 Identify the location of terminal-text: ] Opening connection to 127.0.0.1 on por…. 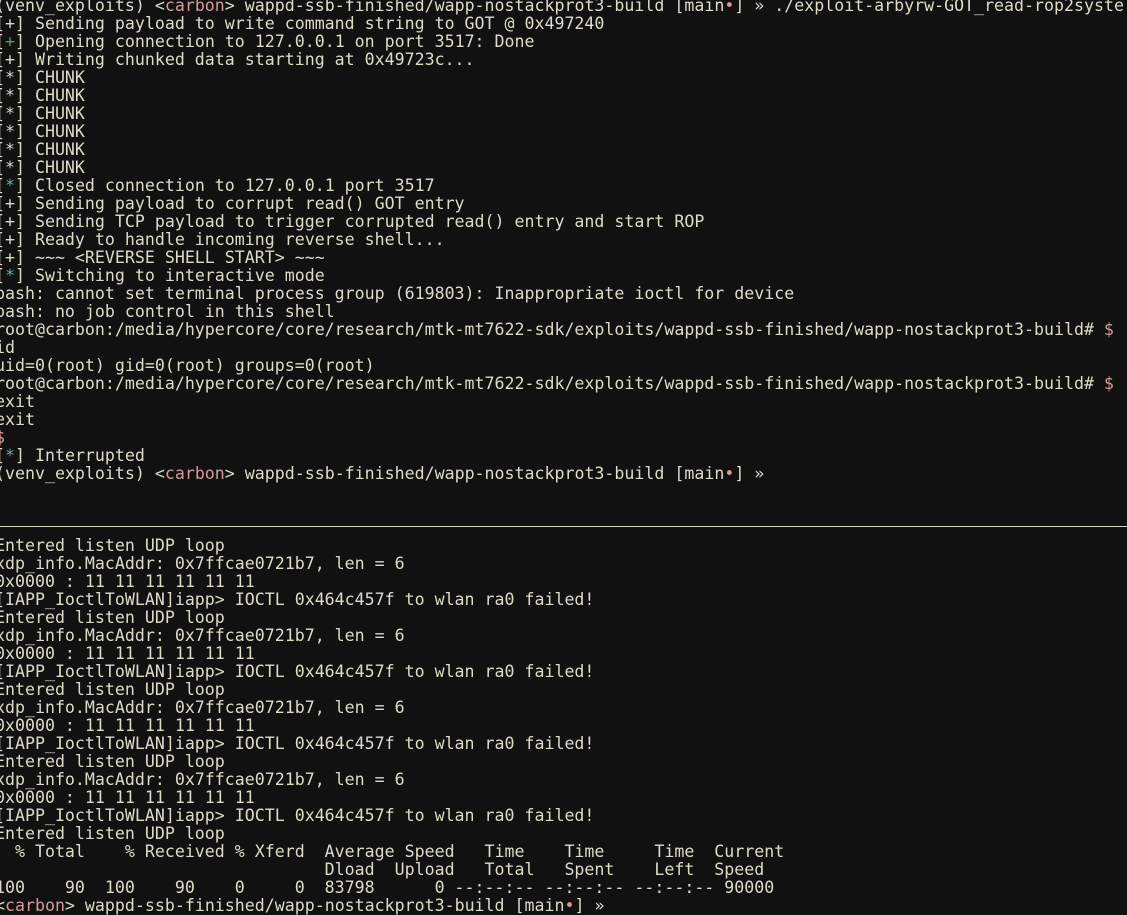
(275, 41).